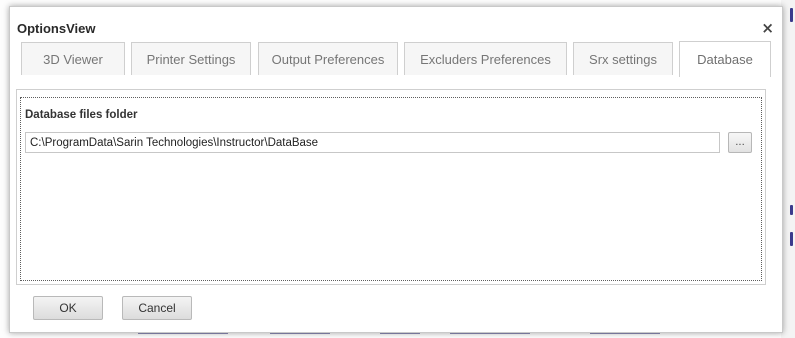 The height and width of the screenshot is (338, 795). What do you see at coordinates (372, 142) in the screenshot?
I see `database-folder-path-input` at bounding box center [372, 142].